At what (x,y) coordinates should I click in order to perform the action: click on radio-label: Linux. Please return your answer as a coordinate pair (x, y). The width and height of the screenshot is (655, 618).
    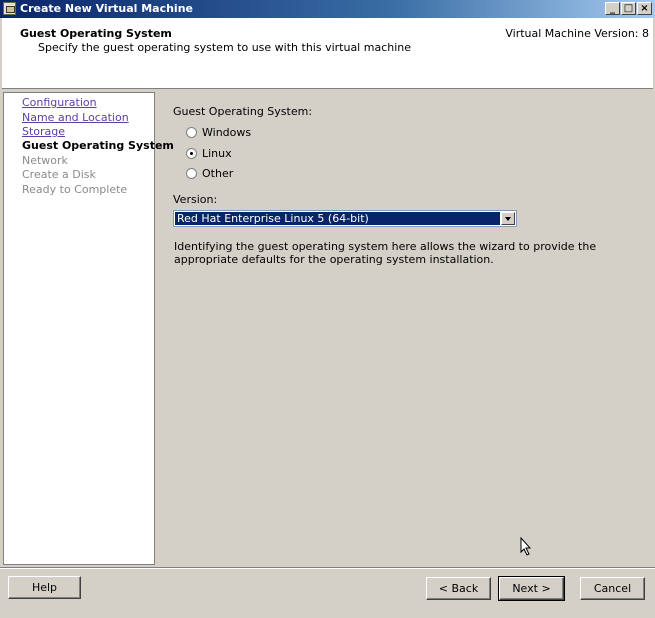
    Looking at the image, I should click on (217, 153).